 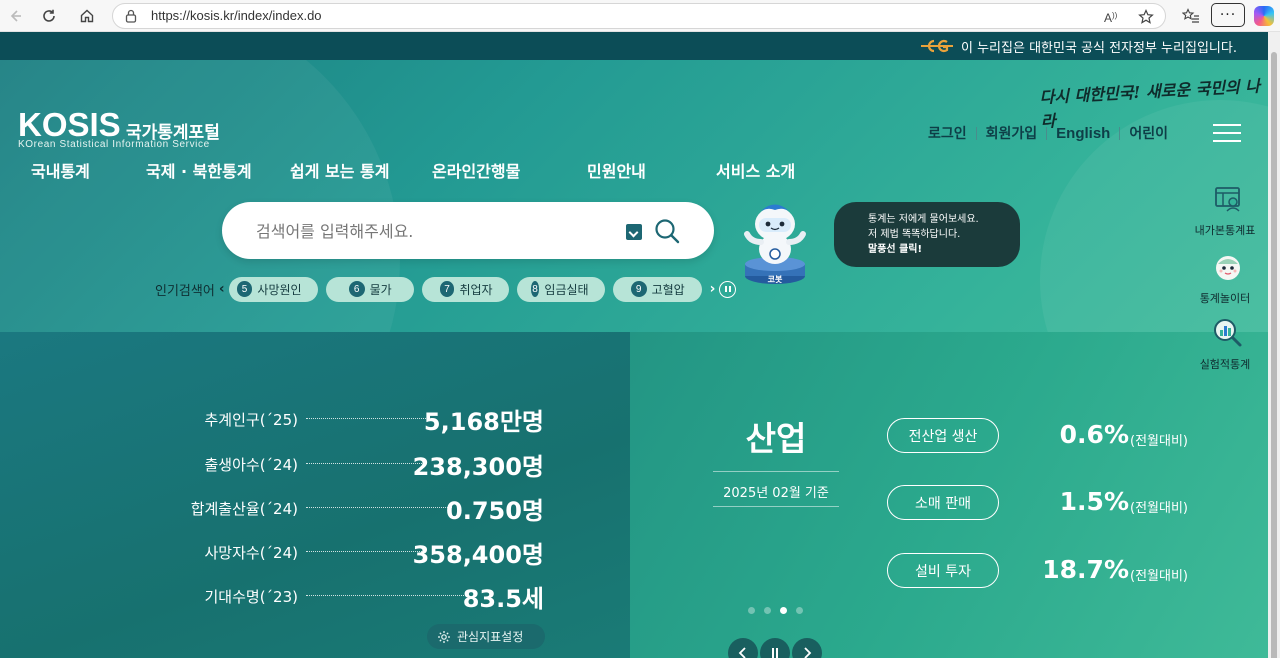 What do you see at coordinates (1274, 355) in the screenshot?
I see `scrollbar-thumb` at bounding box center [1274, 355].